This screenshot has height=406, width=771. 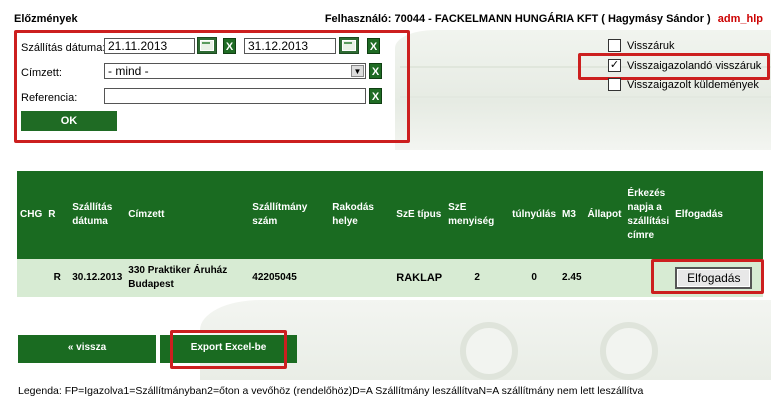 I want to click on m3-cell: 2.45, so click(x=572, y=278).